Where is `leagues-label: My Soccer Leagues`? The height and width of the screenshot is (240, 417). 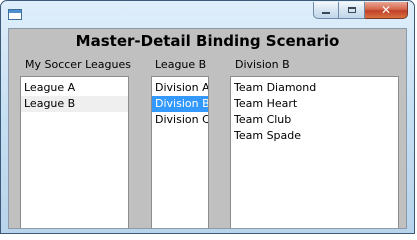 leagues-label: My Soccer Leagues is located at coordinates (78, 64).